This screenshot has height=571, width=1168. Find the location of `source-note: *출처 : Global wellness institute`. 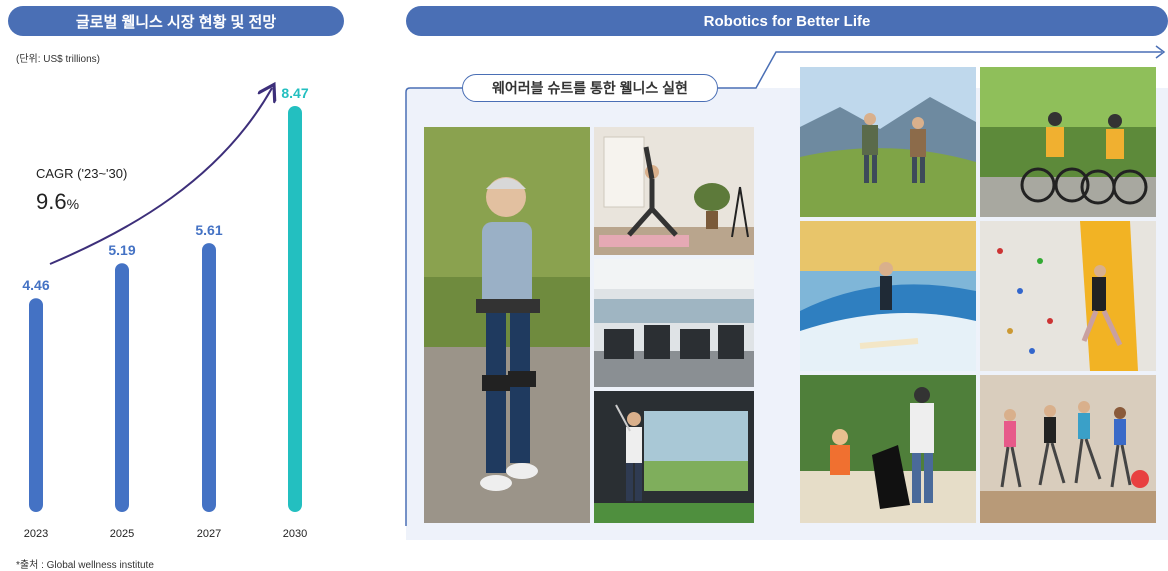

source-note: *출처 : Global wellness institute is located at coordinates (85, 565).